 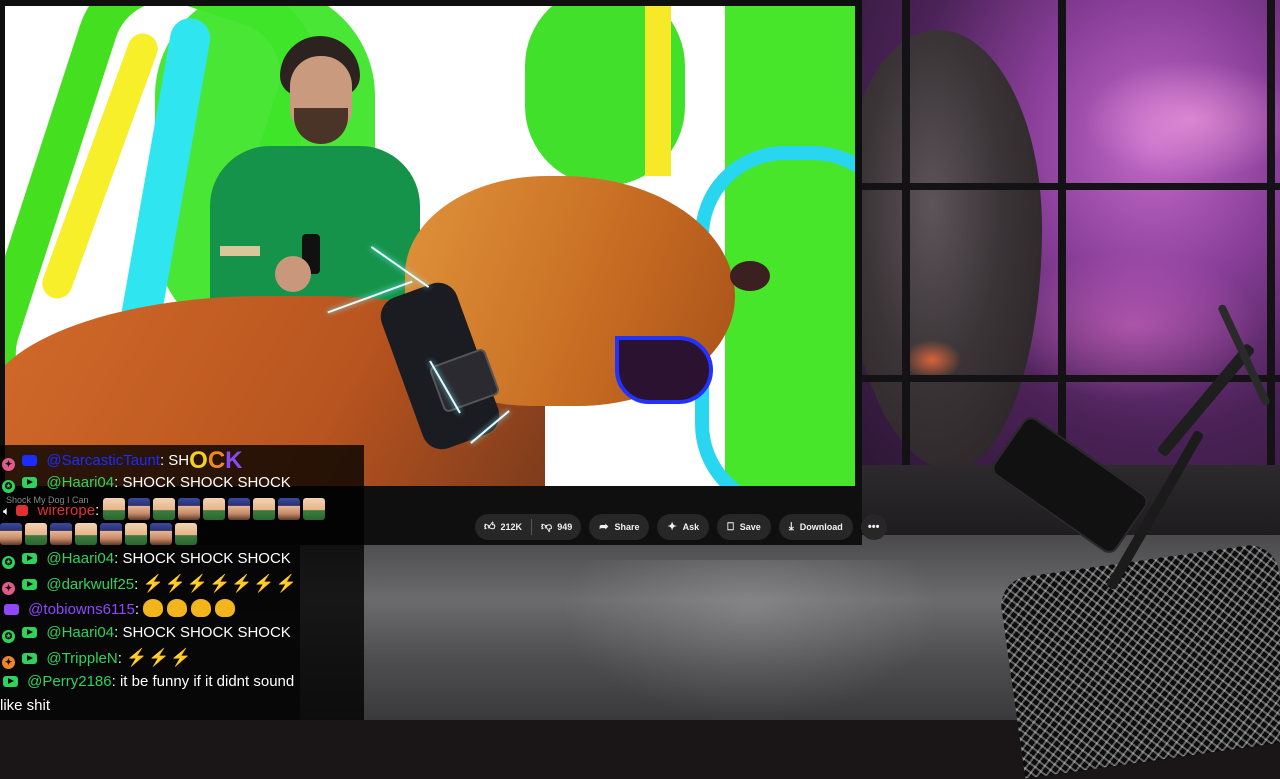 I want to click on twitch-icon, so click(x=11, y=609).